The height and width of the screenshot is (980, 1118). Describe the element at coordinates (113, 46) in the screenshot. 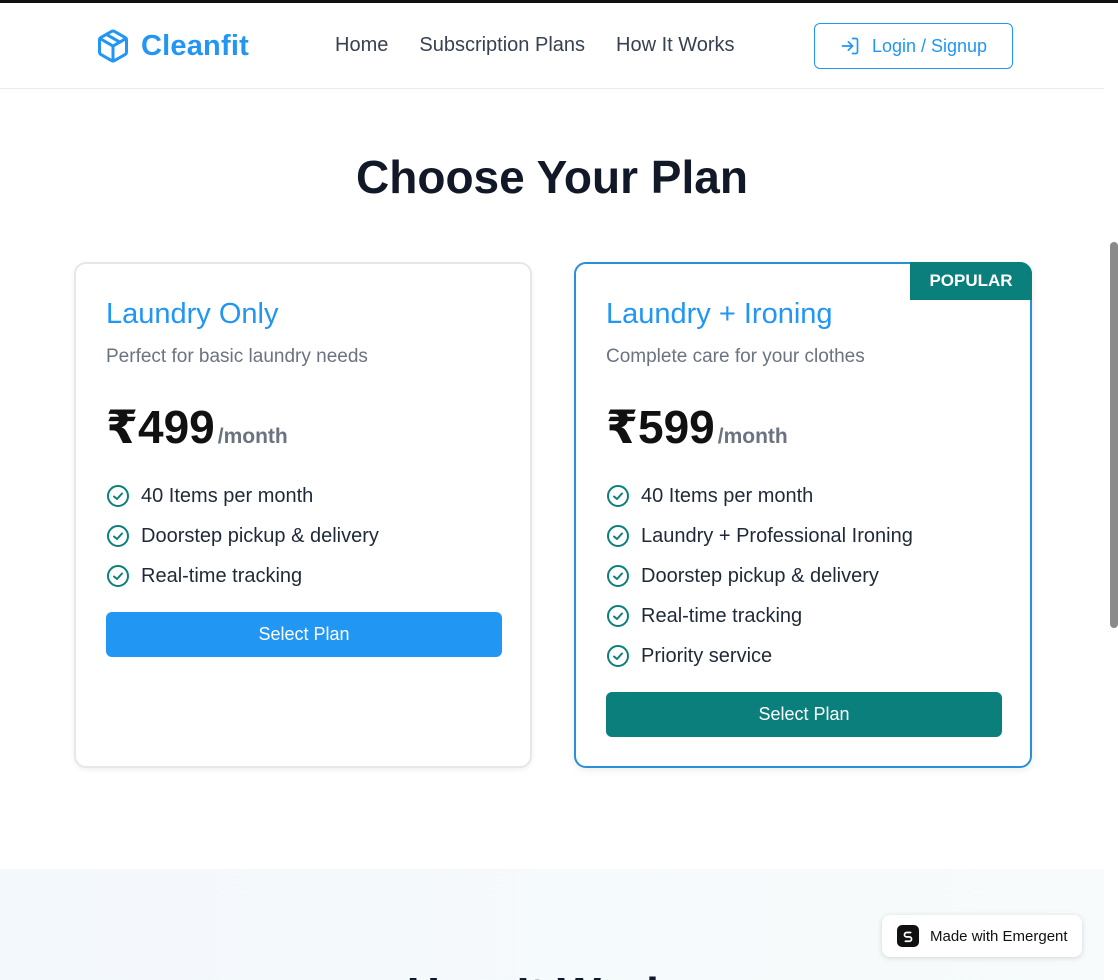

I see `box-icon` at that location.